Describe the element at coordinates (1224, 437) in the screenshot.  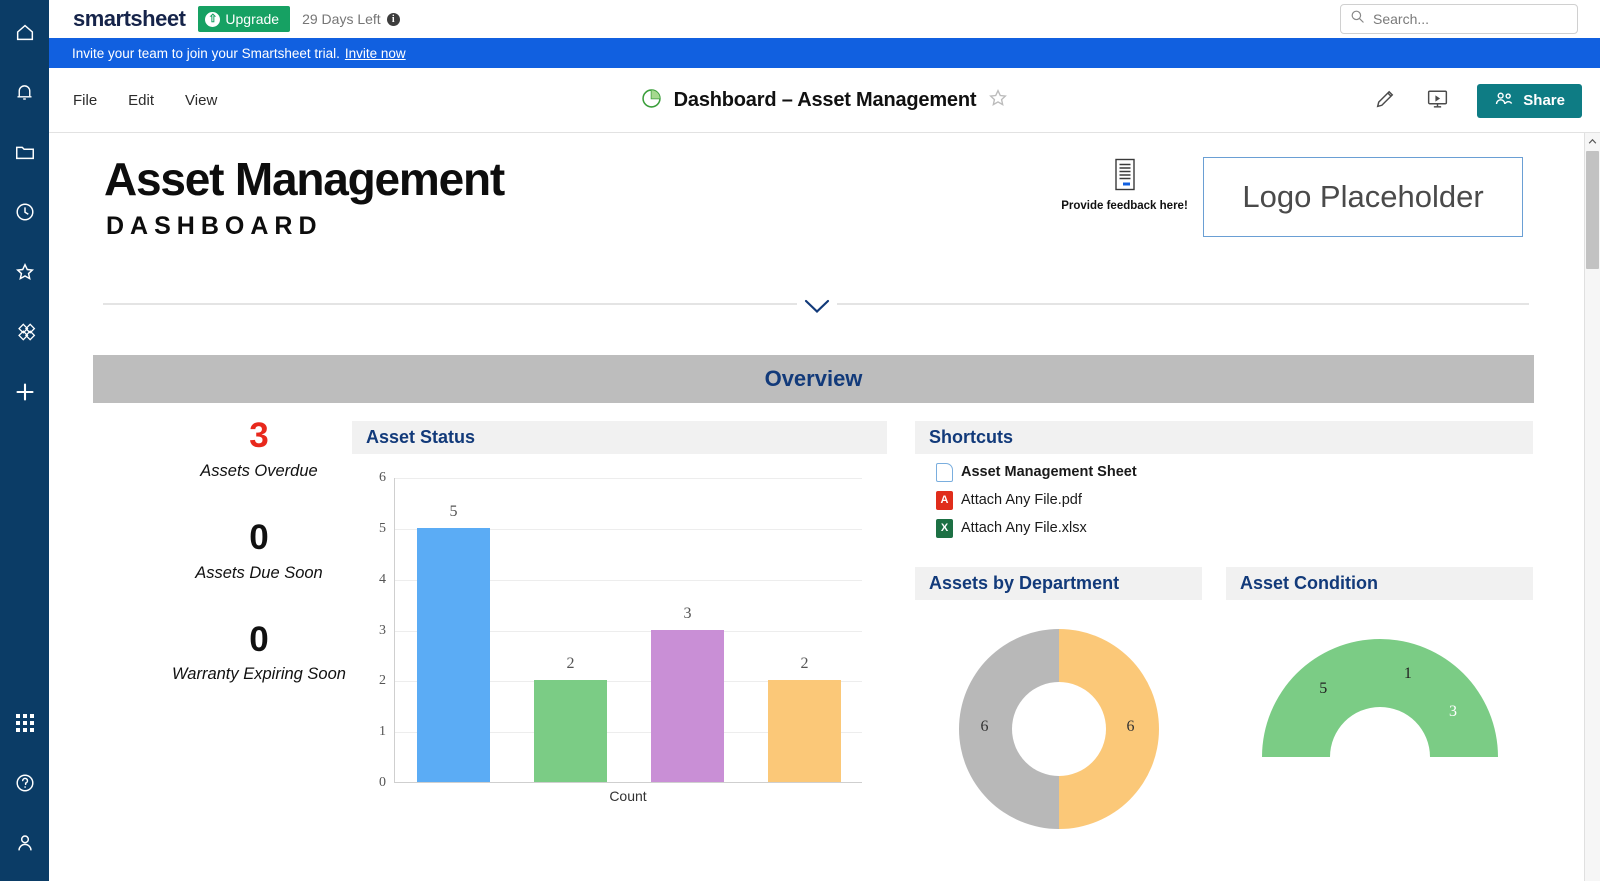
I see `panel-header-shortcuts: Shortcuts` at that location.